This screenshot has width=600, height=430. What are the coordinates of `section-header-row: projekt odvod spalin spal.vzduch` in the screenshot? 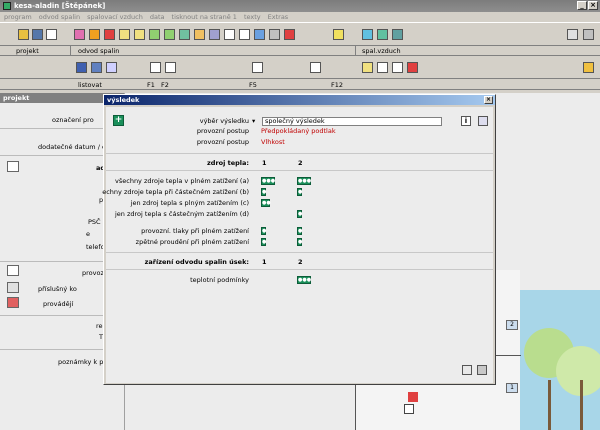 It's located at (300, 51).